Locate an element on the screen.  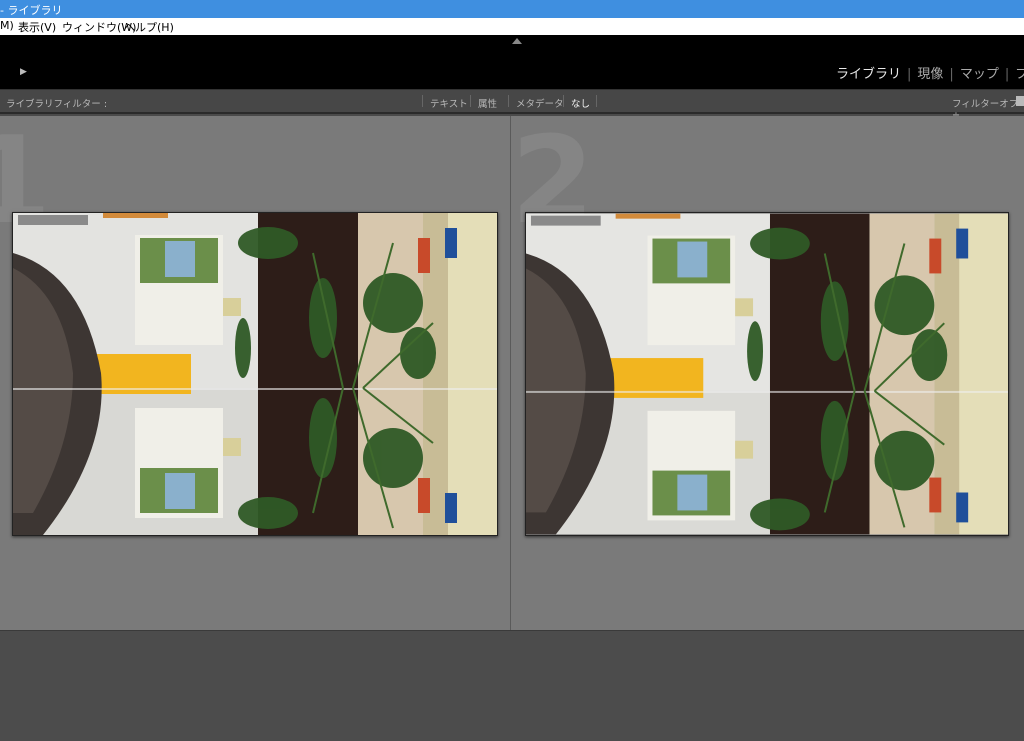
collapse-top-panel-icon is located at coordinates (517, 41).